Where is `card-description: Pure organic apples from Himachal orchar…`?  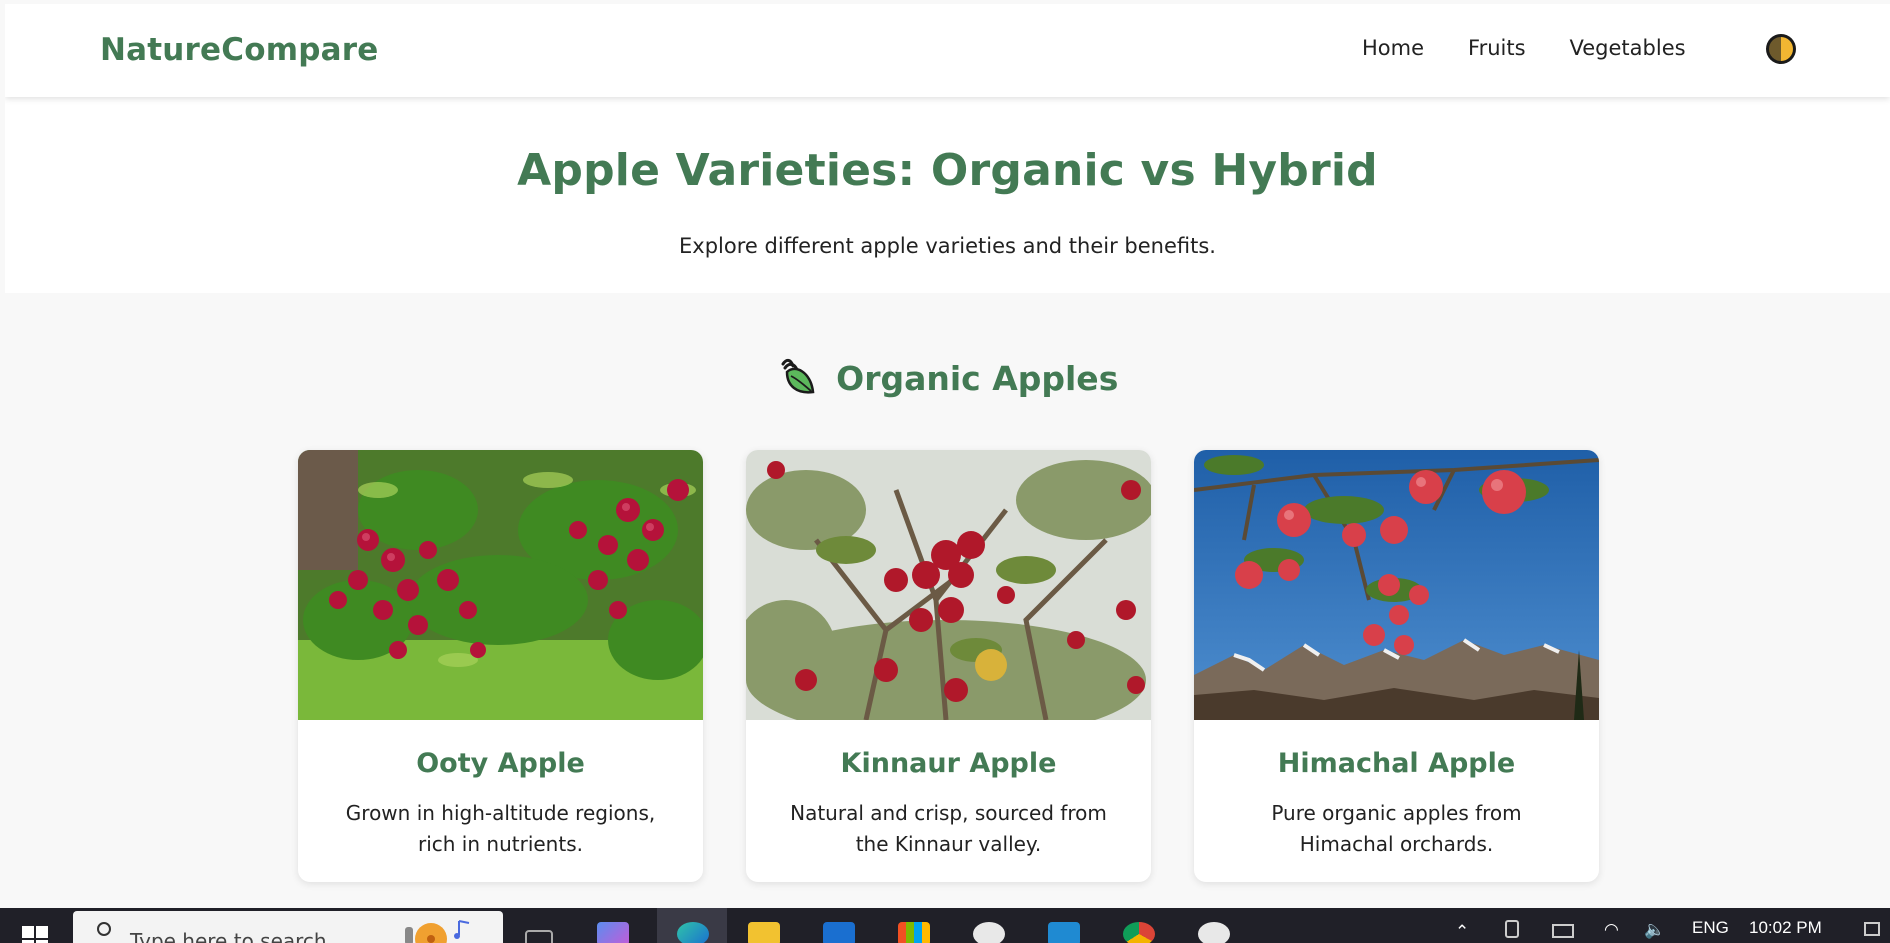
card-description: Pure organic apples from Himachal orchar… is located at coordinates (1396, 828).